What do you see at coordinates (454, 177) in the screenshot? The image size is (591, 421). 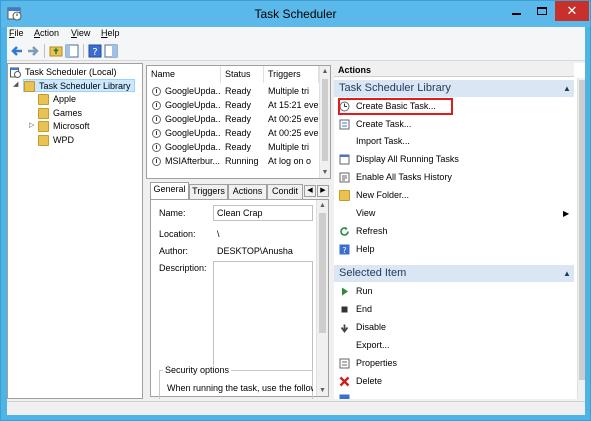 I see `action-enable-tasks-history: Enable All Tasks History` at bounding box center [454, 177].